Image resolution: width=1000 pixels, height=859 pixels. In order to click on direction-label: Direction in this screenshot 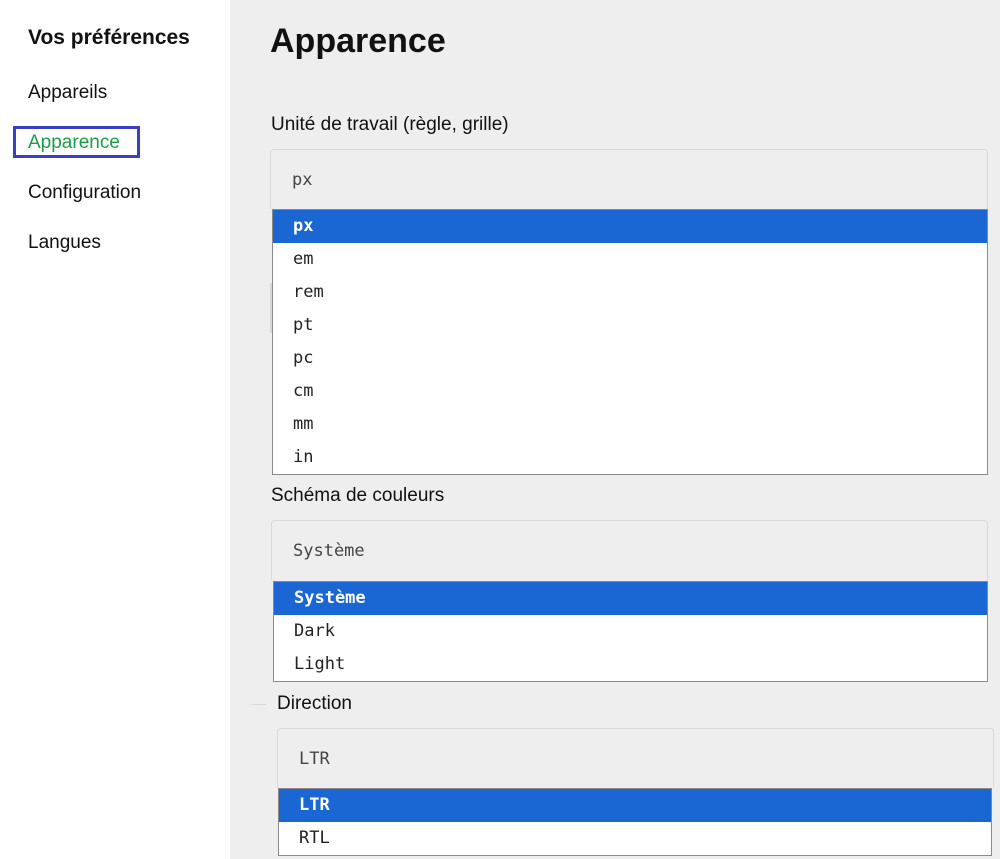, I will do `click(314, 703)`.